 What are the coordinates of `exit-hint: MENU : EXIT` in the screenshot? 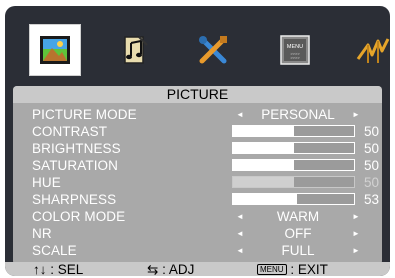 It's located at (292, 269).